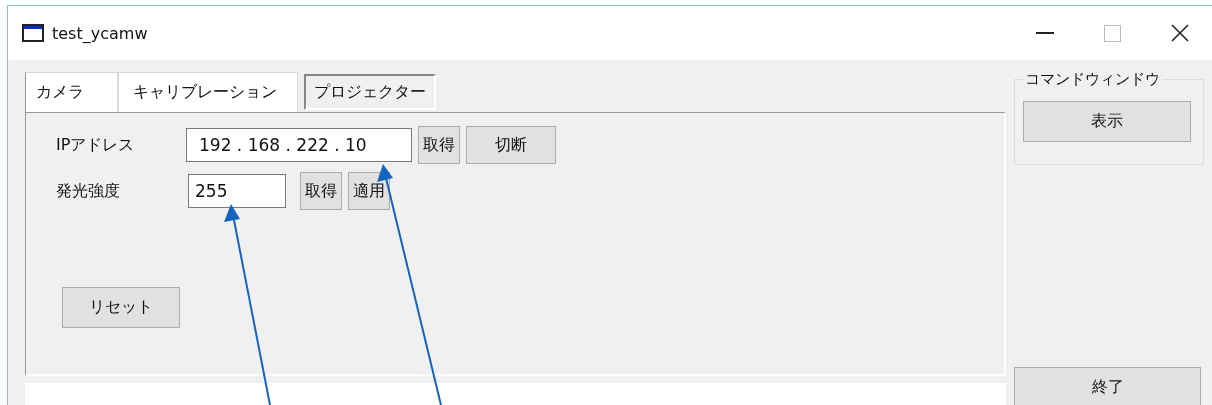 This screenshot has width=1212, height=405. I want to click on minimize-icon, so click(1045, 33).